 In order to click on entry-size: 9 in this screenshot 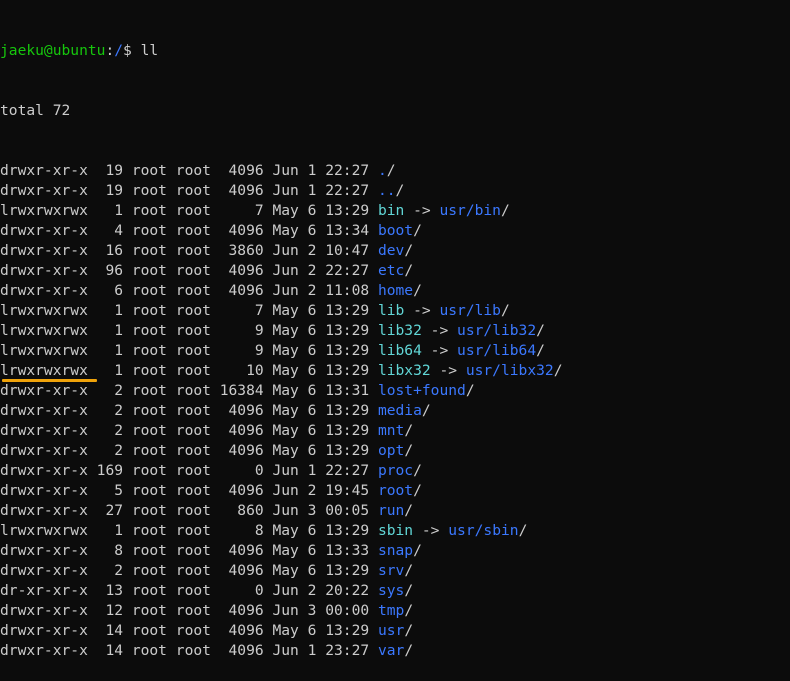, I will do `click(259, 350)`.